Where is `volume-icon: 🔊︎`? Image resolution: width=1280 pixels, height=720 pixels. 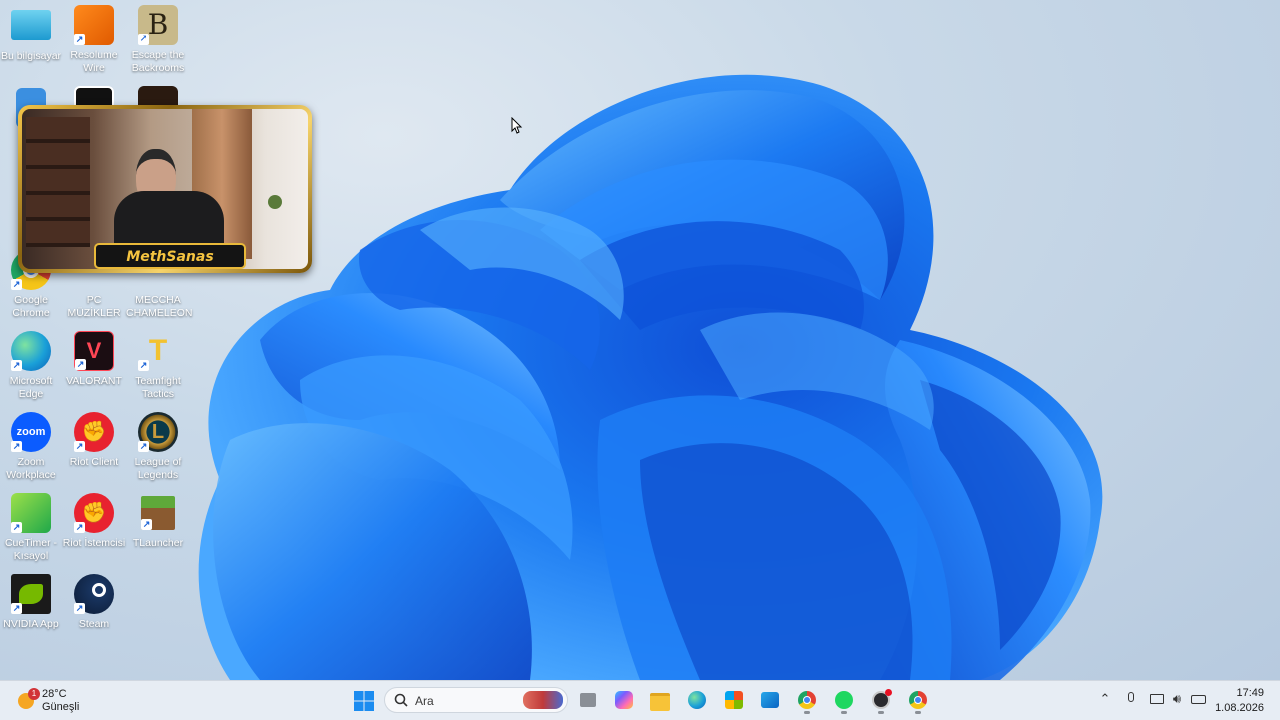
volume-icon: 🔊︎ is located at coordinates (1177, 699).